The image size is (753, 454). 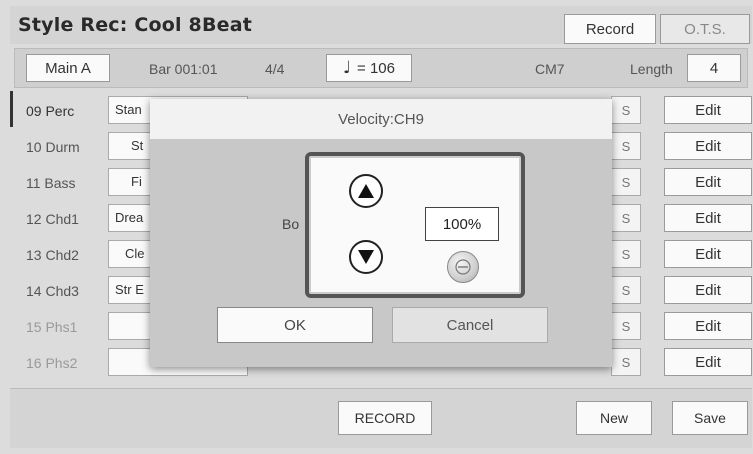 What do you see at coordinates (714, 68) in the screenshot?
I see `length-value: 4` at bounding box center [714, 68].